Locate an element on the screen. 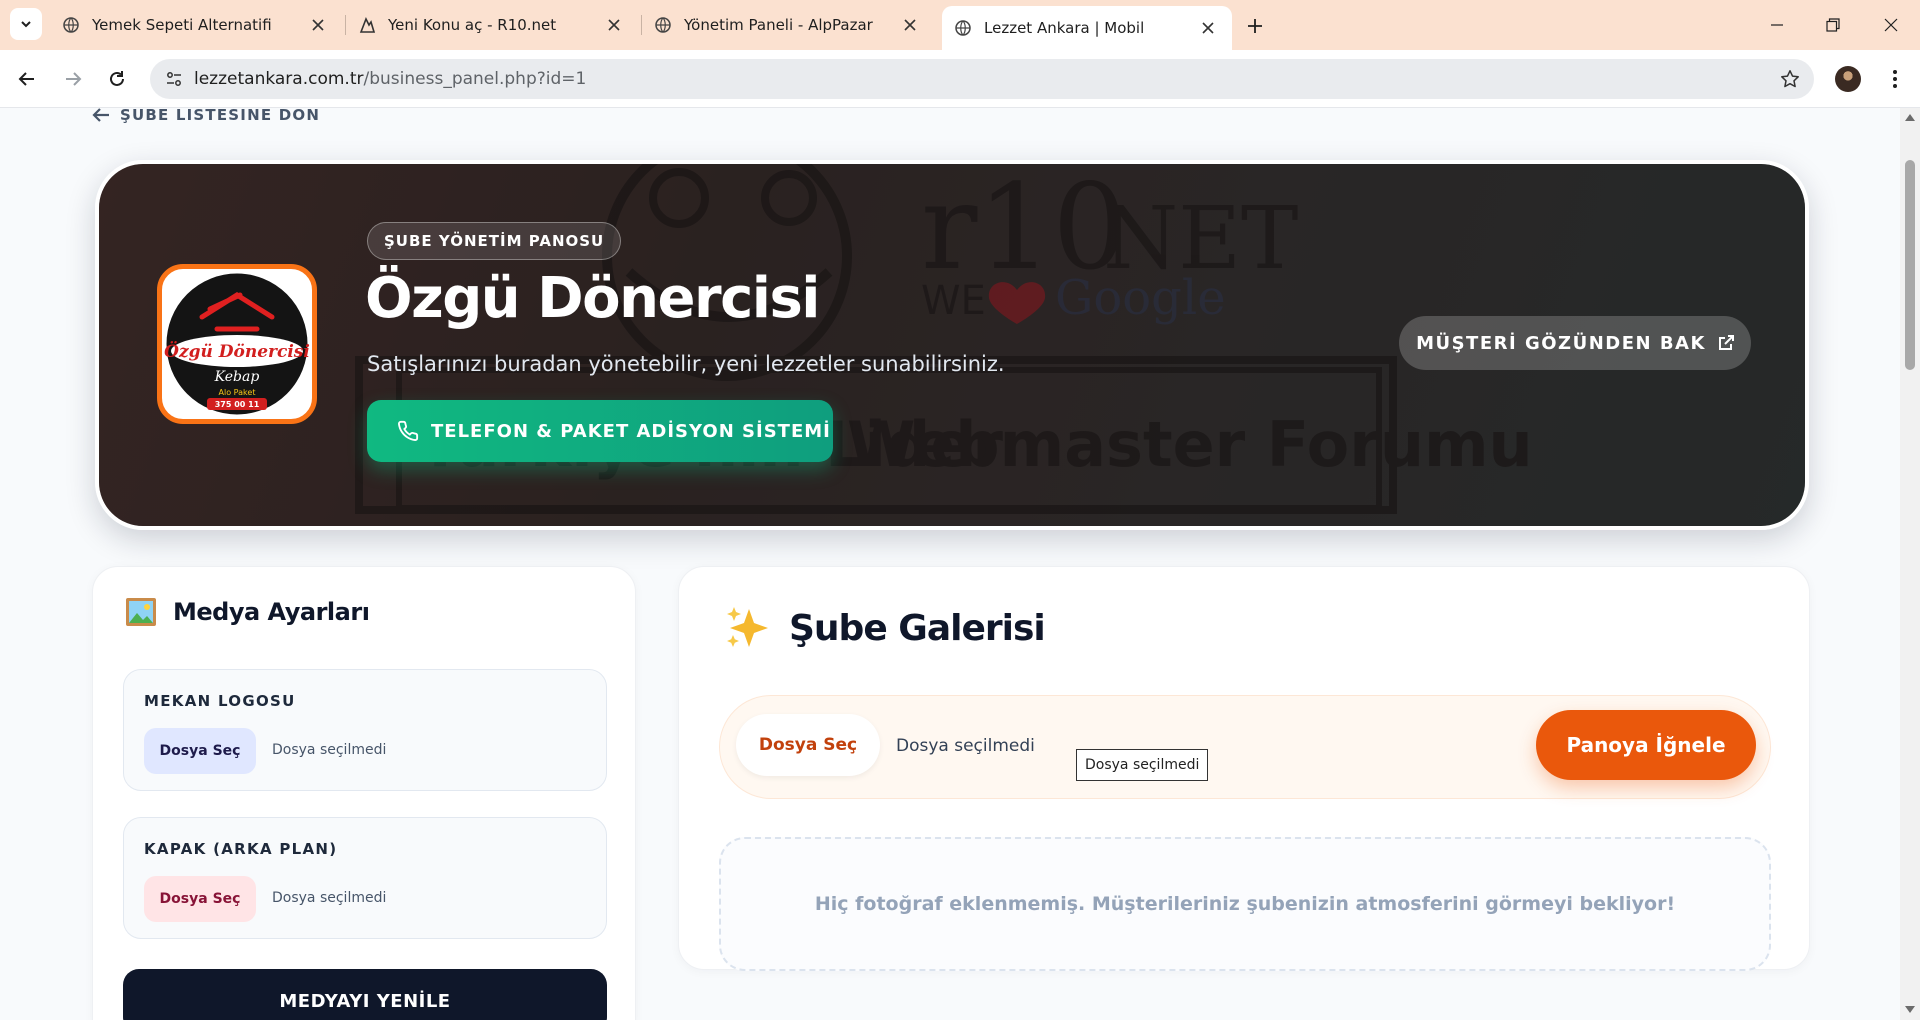 This screenshot has height=1020, width=1920. panel-badge: ŞUBE YÖNETİM PANOSU is located at coordinates (494, 241).